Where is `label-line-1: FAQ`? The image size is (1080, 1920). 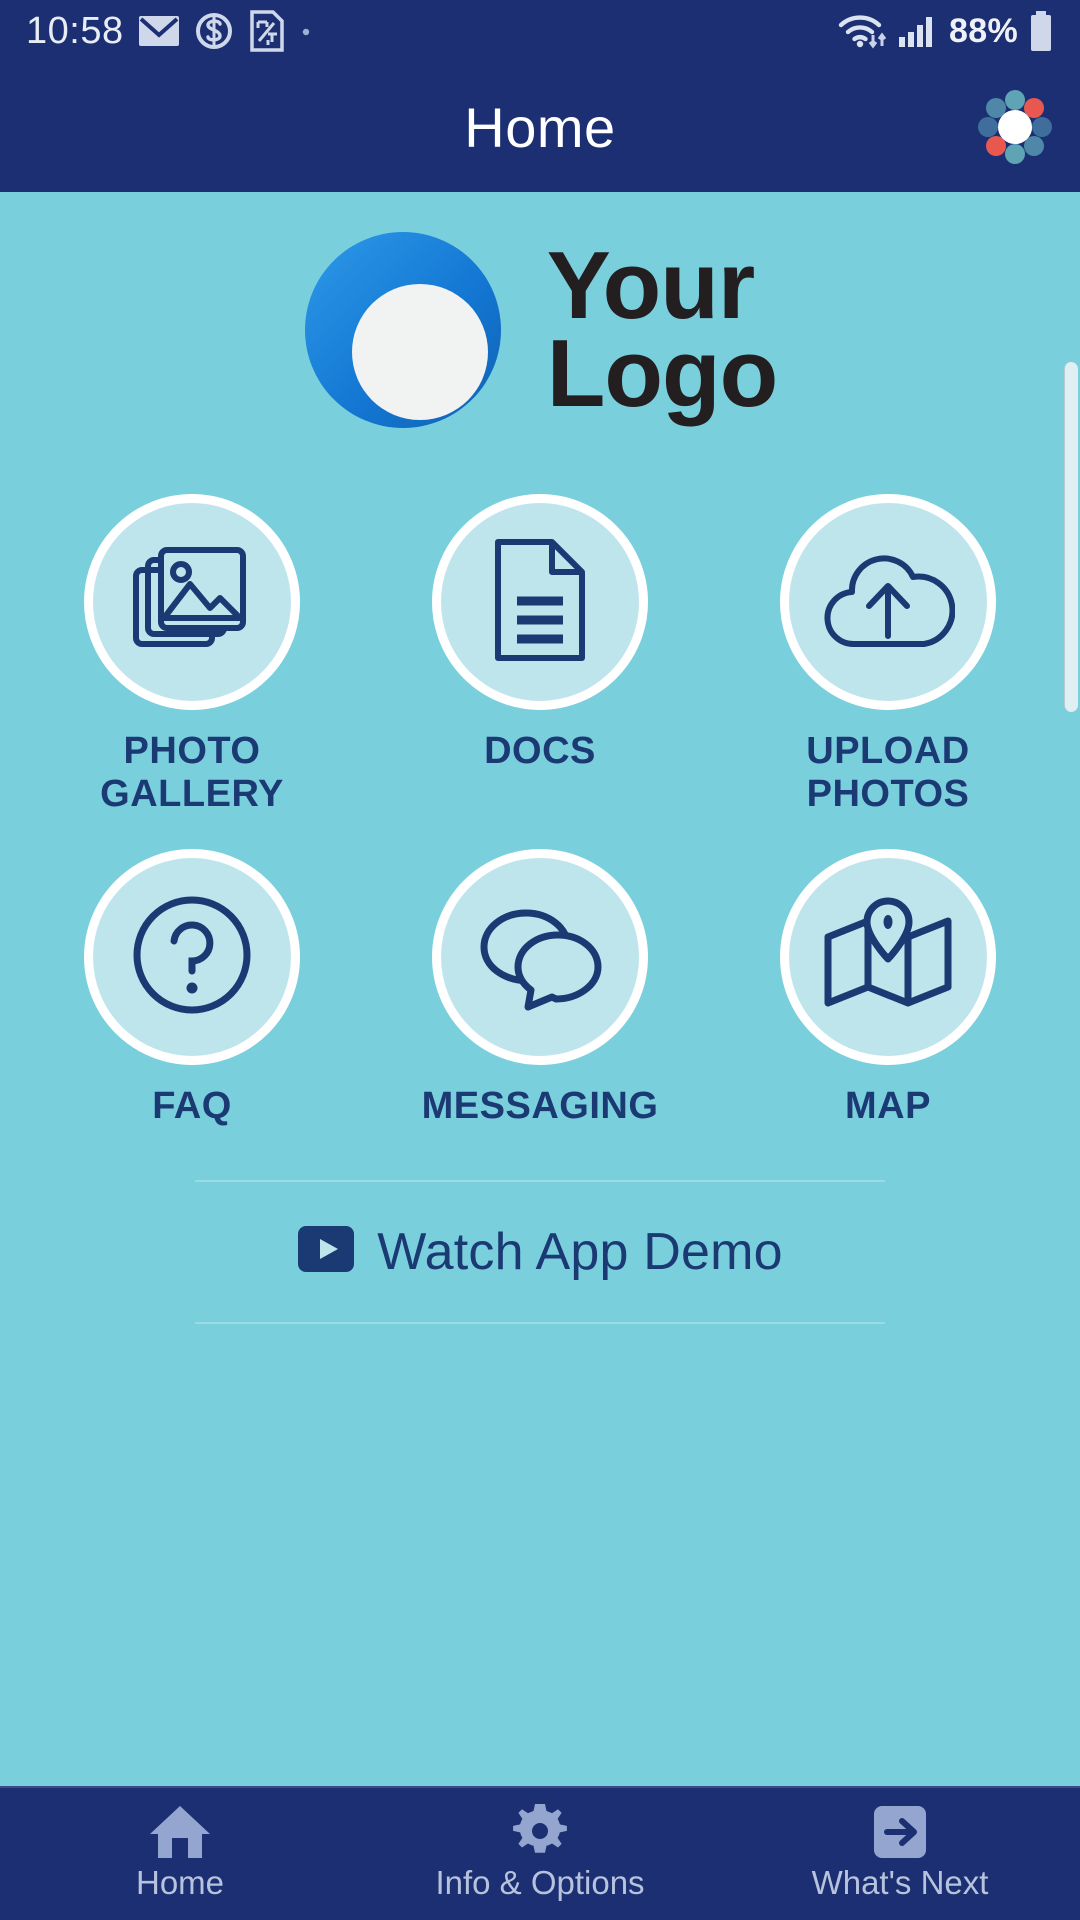
label-line-1: FAQ is located at coordinates (192, 1106).